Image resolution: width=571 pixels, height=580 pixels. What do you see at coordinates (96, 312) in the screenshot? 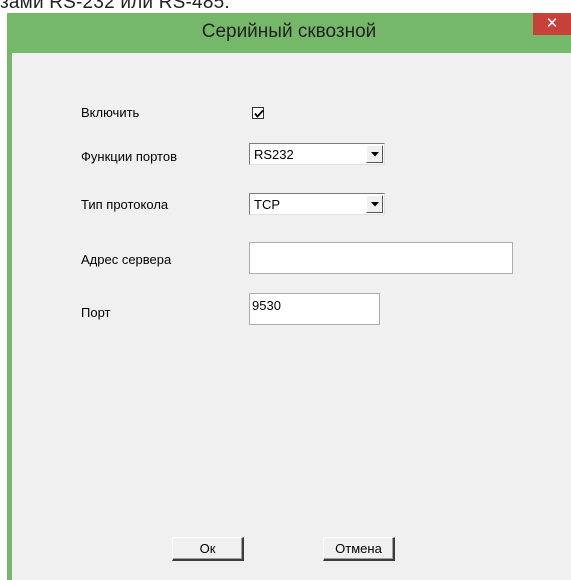
I see `port-label: Порт` at bounding box center [96, 312].